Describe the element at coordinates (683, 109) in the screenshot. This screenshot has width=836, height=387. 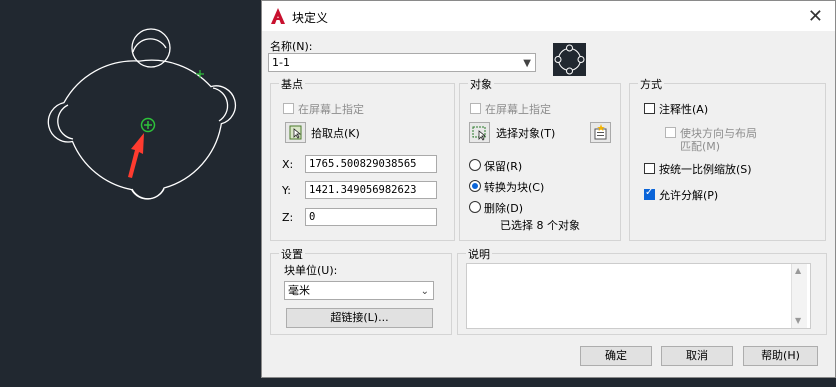
I see `annotative-label: 注释性(A)` at that location.